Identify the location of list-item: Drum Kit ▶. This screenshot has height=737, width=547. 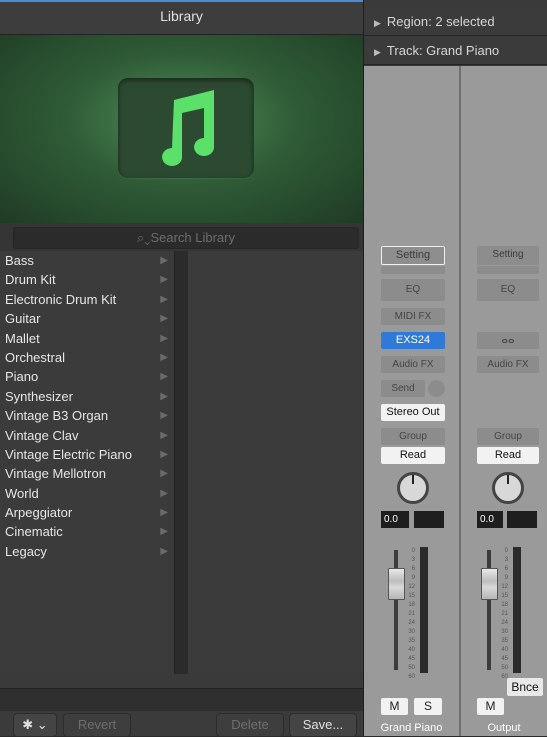
(87, 279).